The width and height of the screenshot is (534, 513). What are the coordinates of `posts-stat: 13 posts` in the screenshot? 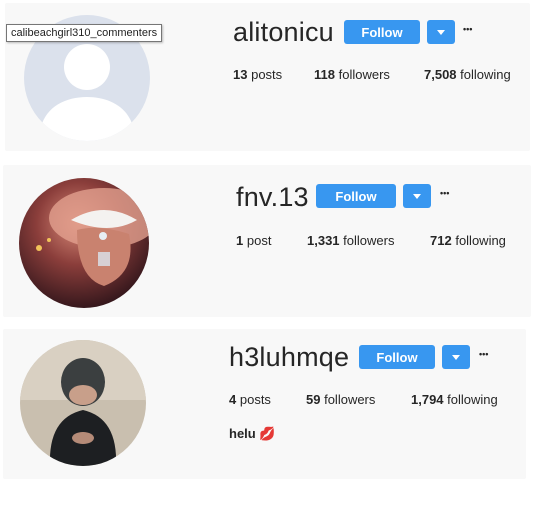 It's located at (258, 74).